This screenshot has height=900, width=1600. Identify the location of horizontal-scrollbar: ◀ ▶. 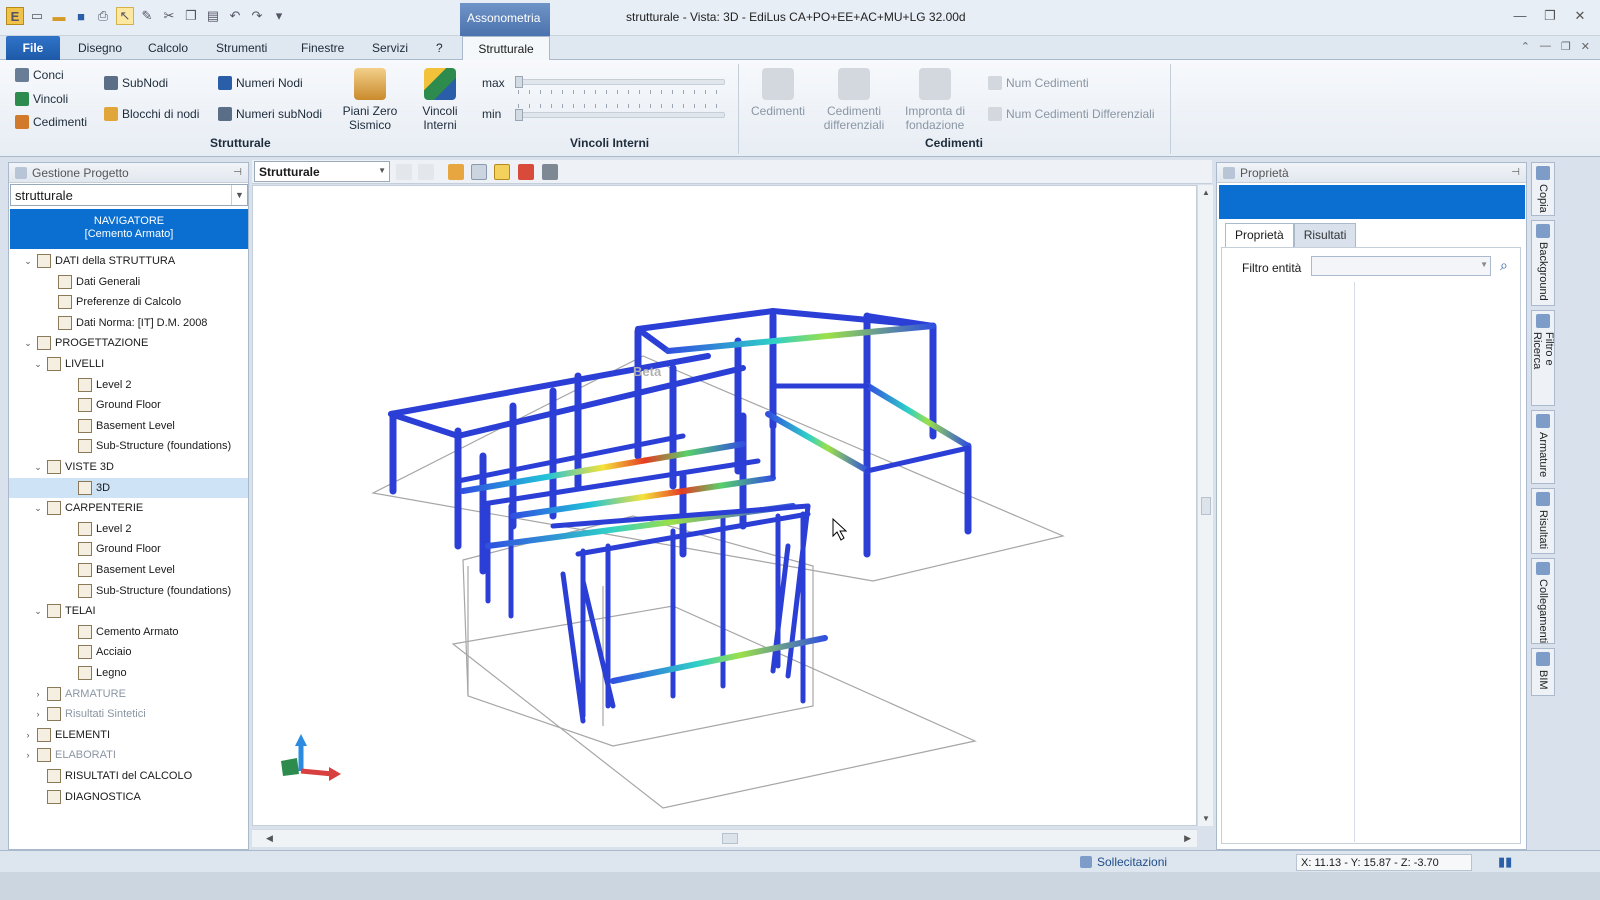
(724, 838).